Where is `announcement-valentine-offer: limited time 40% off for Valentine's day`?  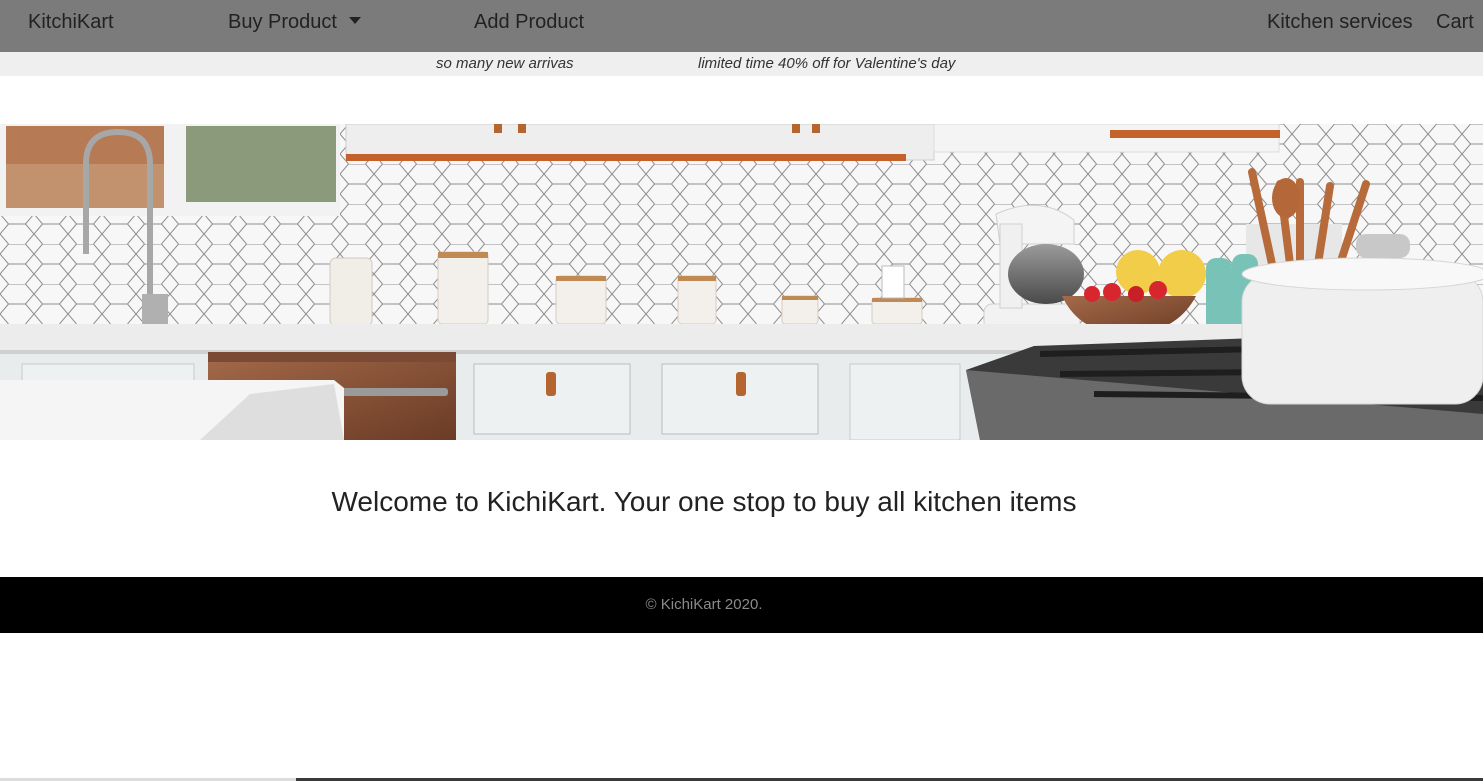 announcement-valentine-offer: limited time 40% off for Valentine's day is located at coordinates (827, 63).